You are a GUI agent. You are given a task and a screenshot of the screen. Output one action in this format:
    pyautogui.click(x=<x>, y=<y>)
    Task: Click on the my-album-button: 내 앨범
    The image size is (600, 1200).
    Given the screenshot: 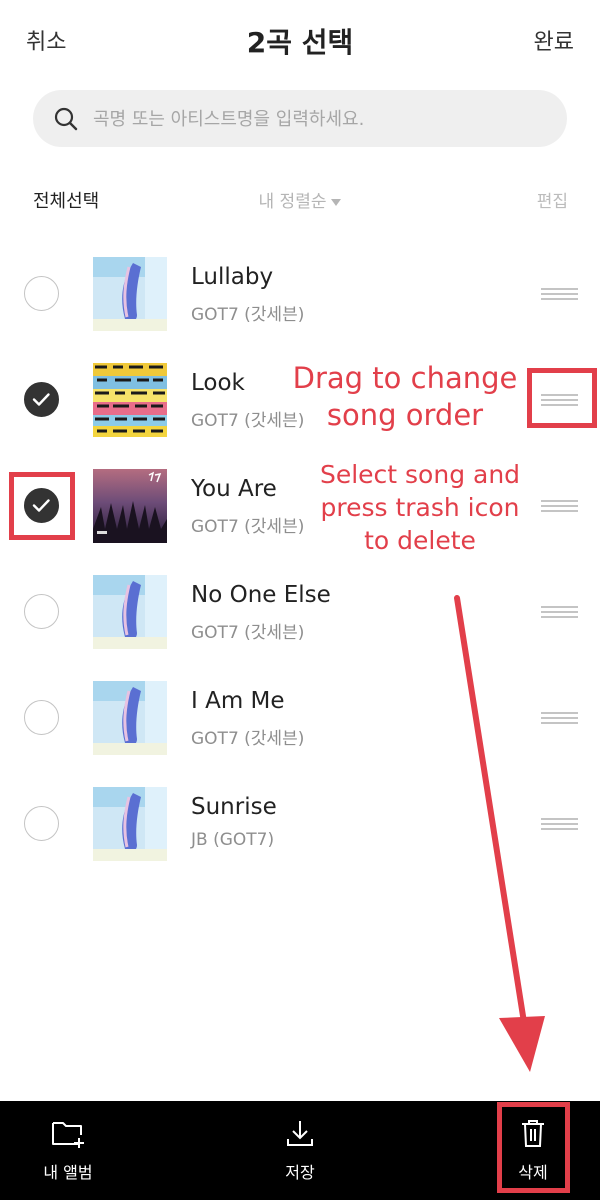 What is the action you would take?
    pyautogui.click(x=68, y=1150)
    